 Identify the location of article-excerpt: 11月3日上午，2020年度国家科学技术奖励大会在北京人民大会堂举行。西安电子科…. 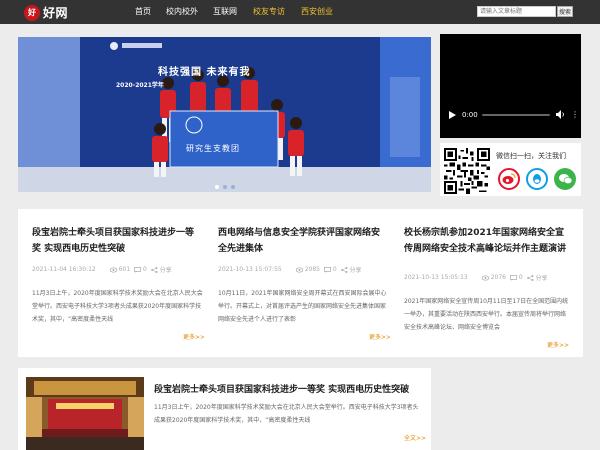
(286, 414).